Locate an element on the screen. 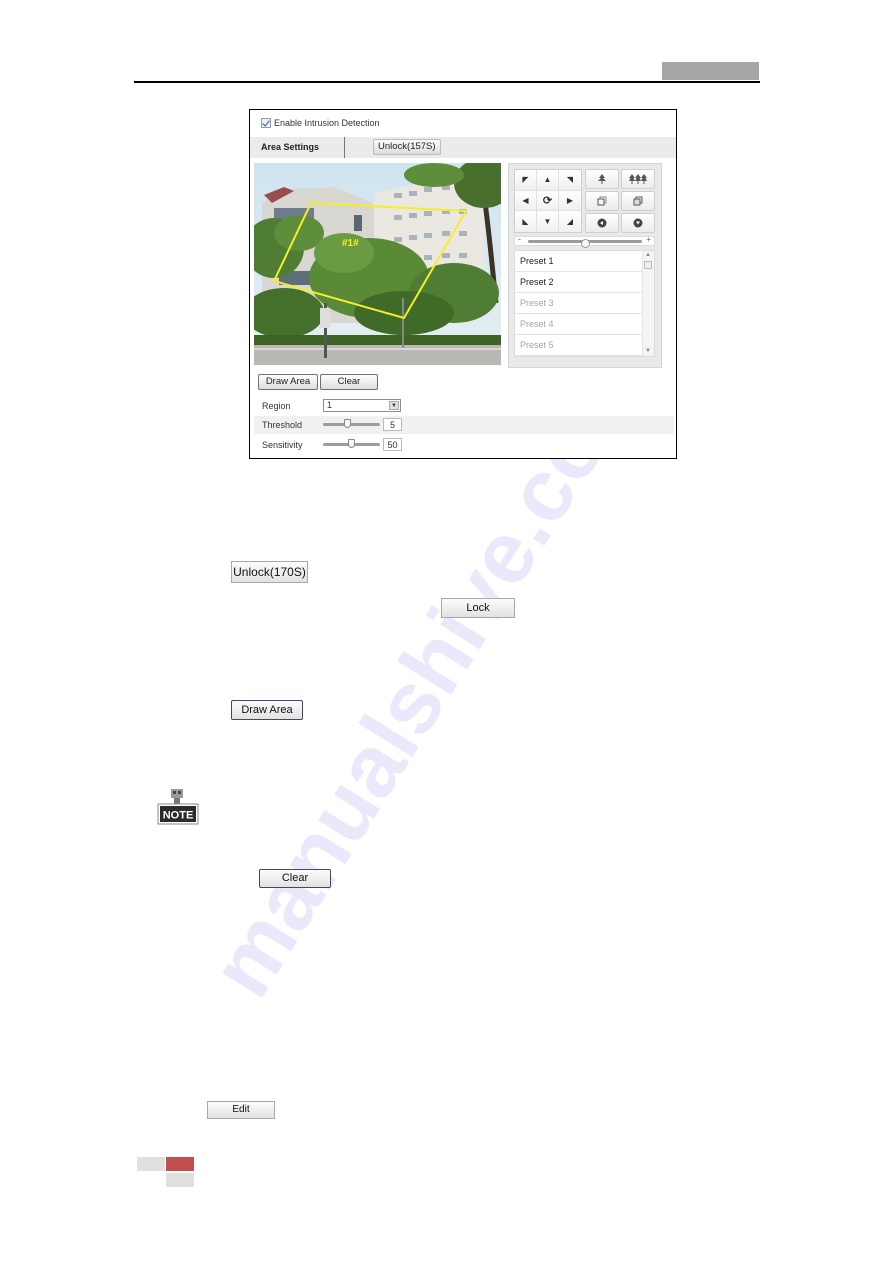 This screenshot has height=1263, width=893. ptz-speed-slider: - + is located at coordinates (584, 241).